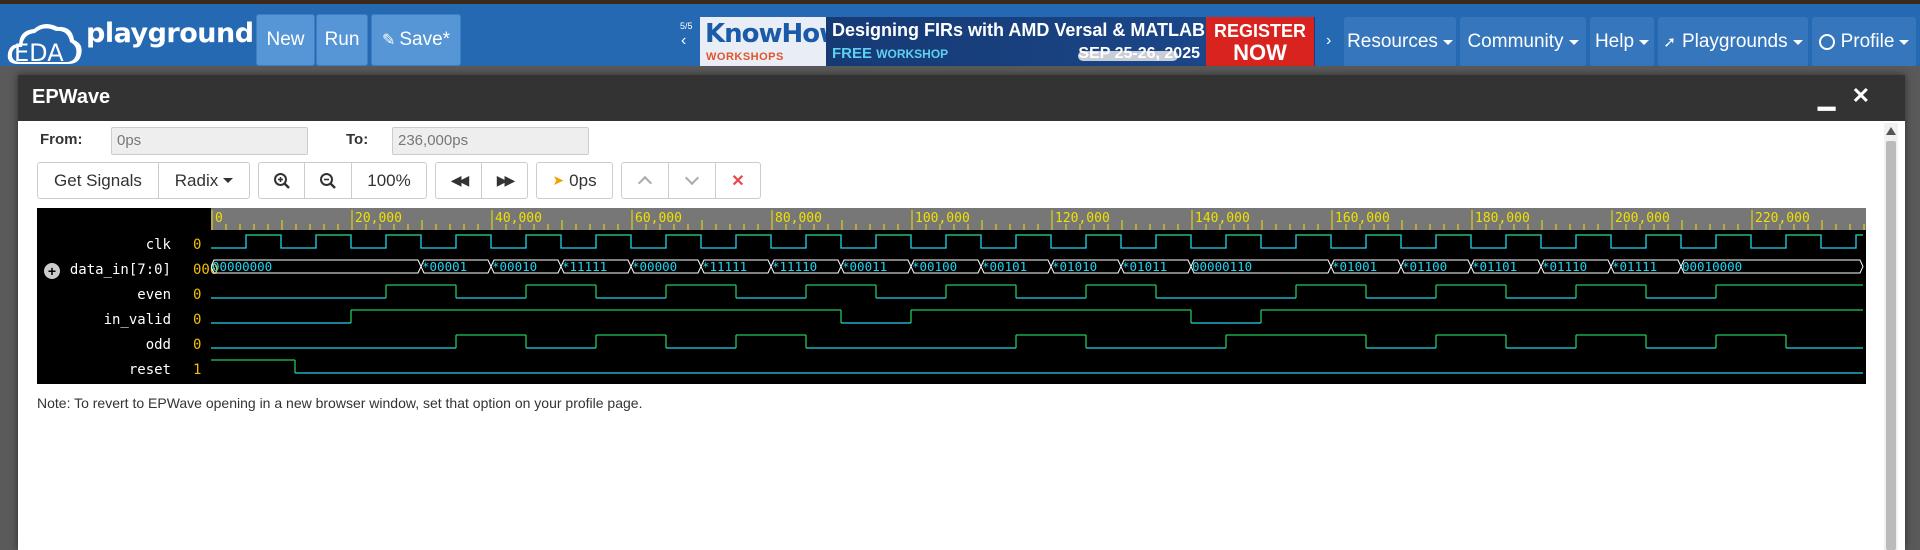 This screenshot has width=1920, height=550. I want to click on vertical-scrollbar, so click(1891, 336).